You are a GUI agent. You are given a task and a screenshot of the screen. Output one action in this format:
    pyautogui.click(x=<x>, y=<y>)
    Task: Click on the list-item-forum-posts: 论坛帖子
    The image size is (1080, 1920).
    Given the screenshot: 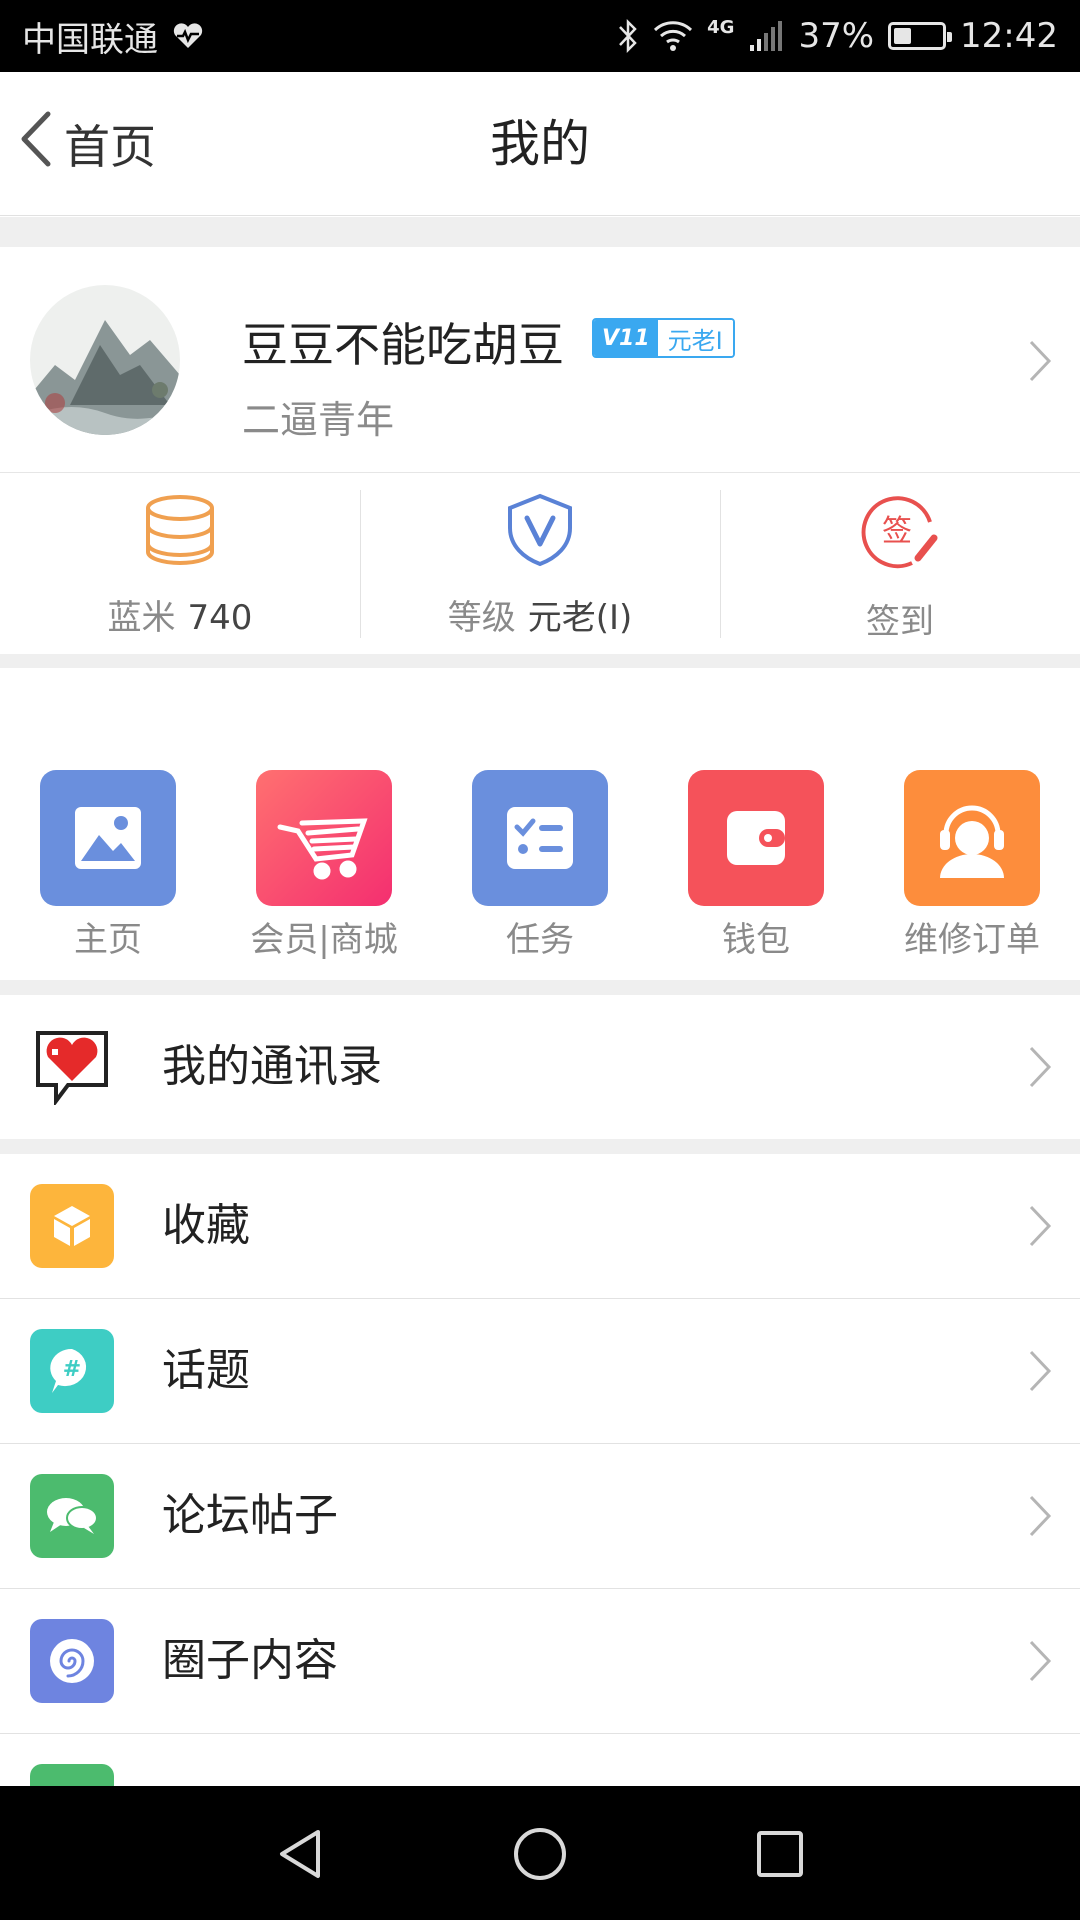 What is the action you would take?
    pyautogui.click(x=540, y=1516)
    